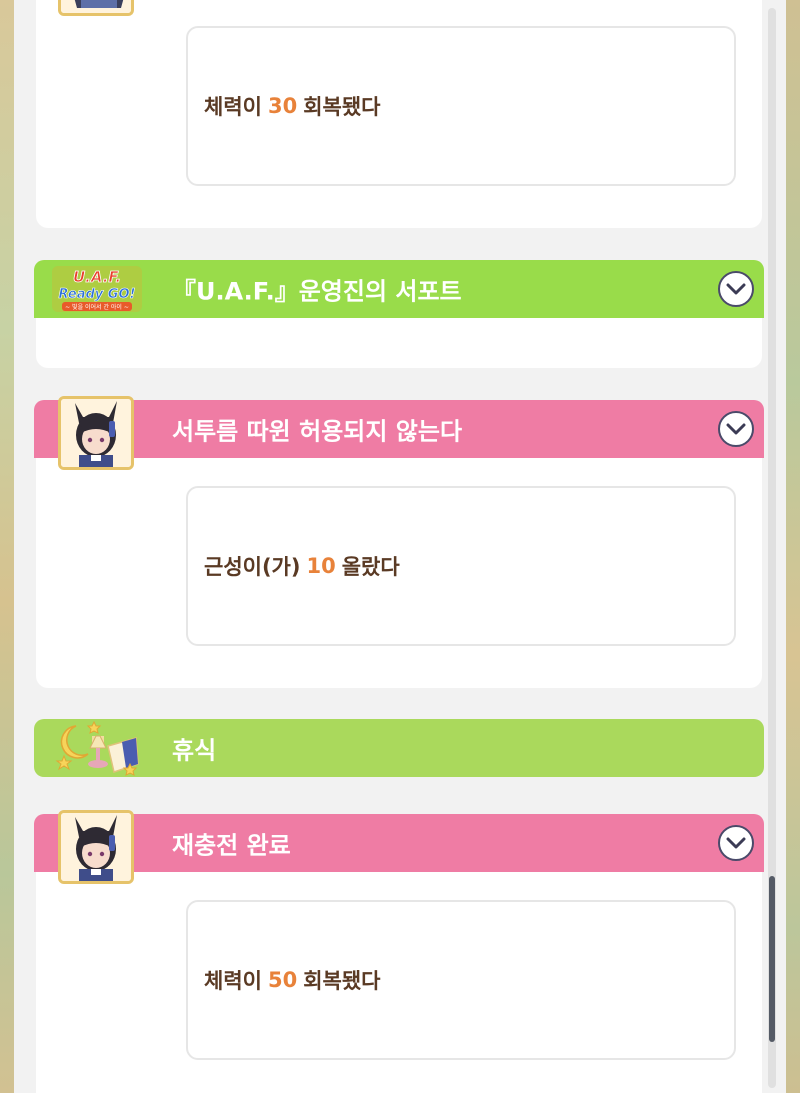 This screenshot has height=1093, width=800. I want to click on event-header-character: 재충전 완료, so click(399, 843).